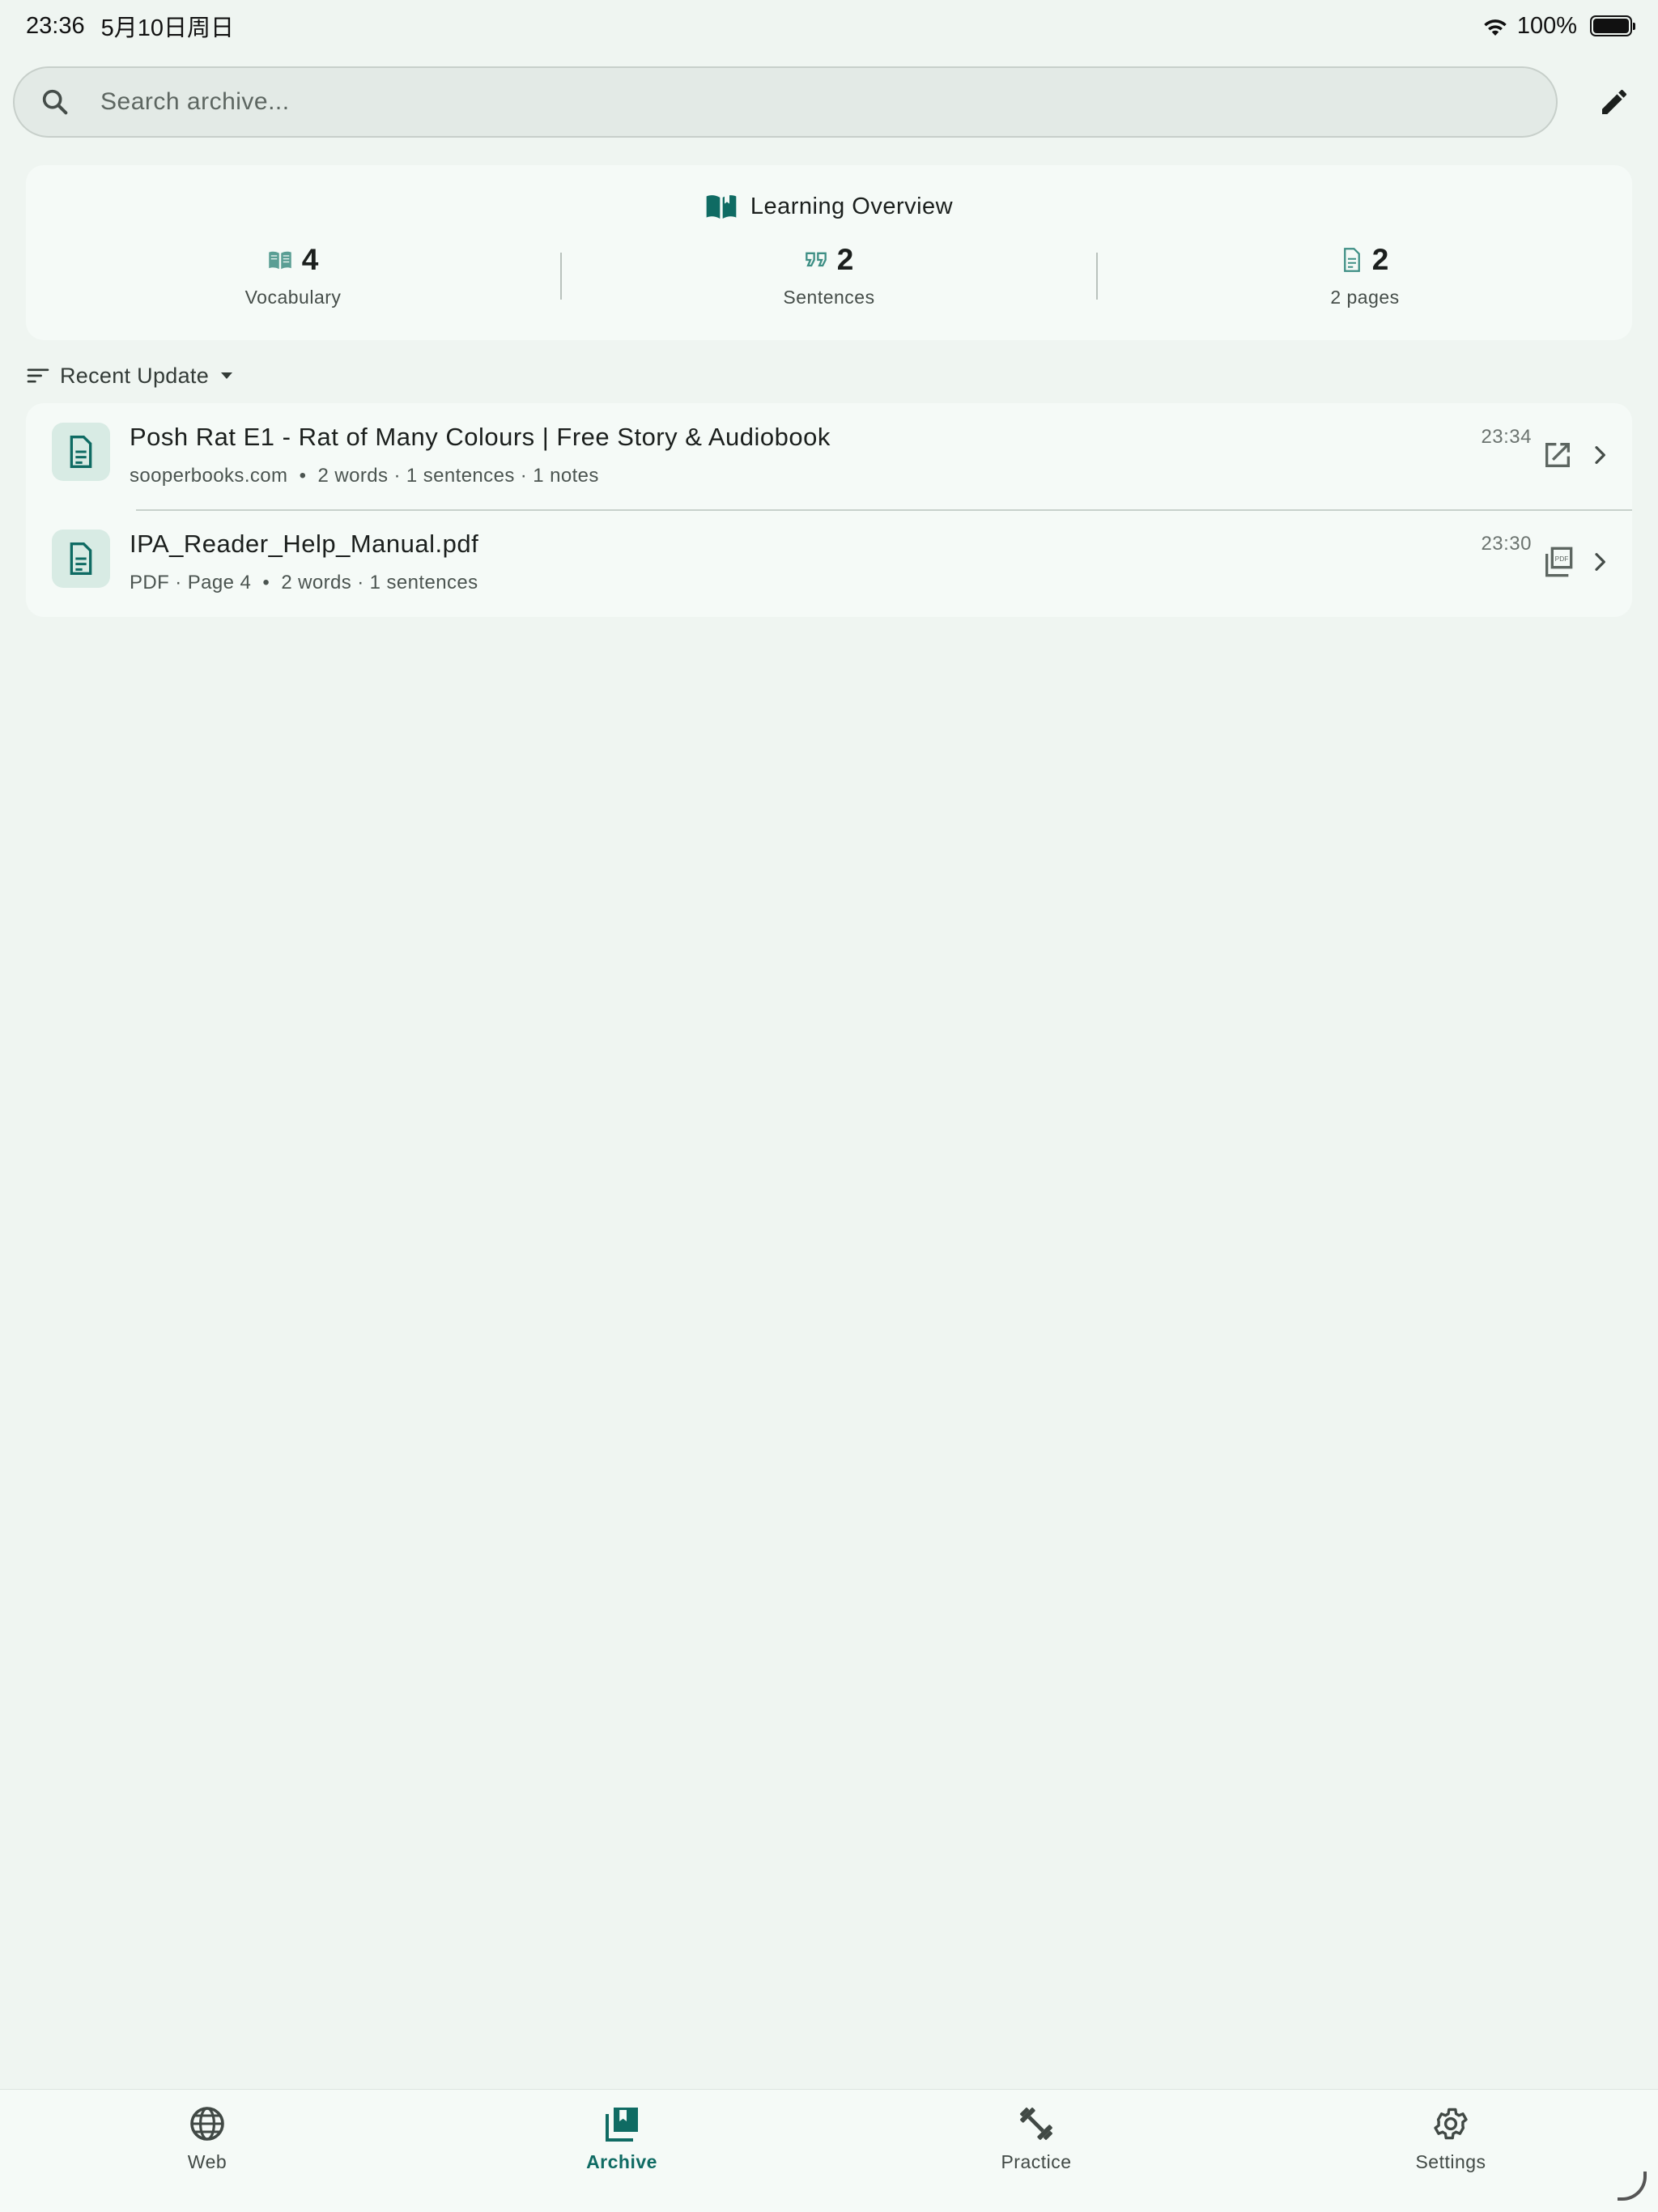  I want to click on status-date: 5月10日周日, so click(167, 28).